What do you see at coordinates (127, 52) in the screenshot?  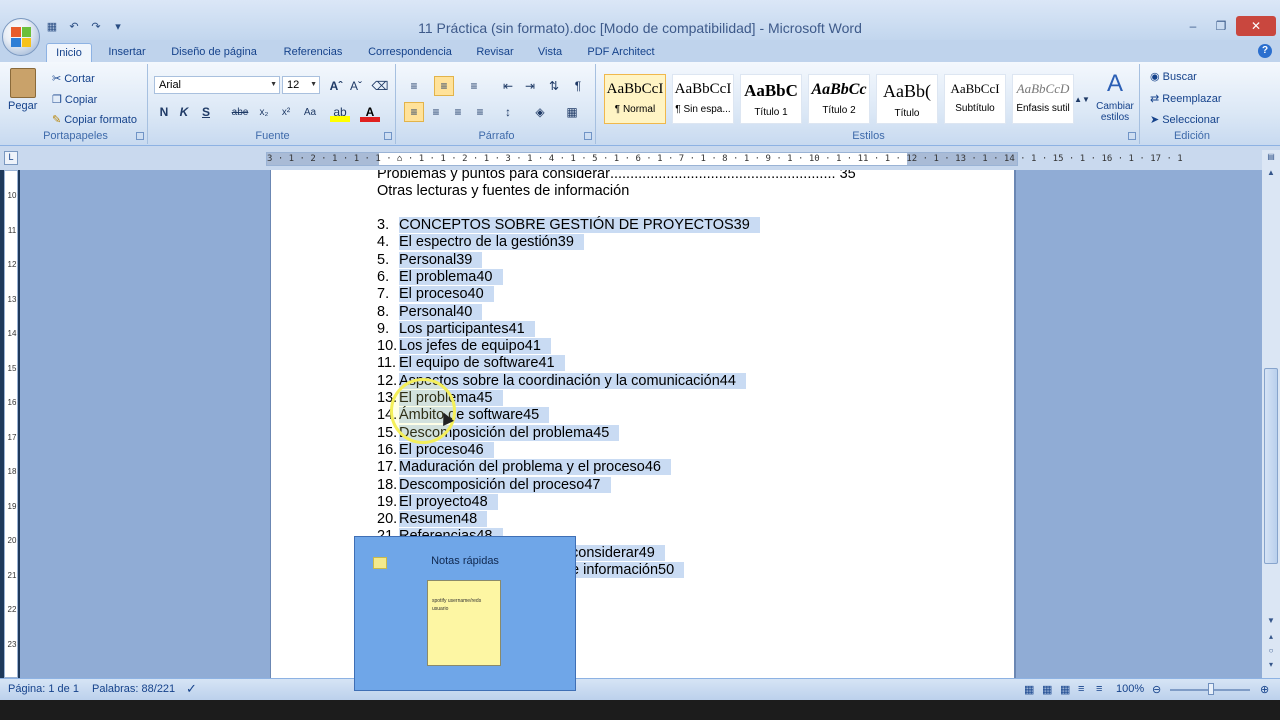 I see `tab-insertar: Insertar` at bounding box center [127, 52].